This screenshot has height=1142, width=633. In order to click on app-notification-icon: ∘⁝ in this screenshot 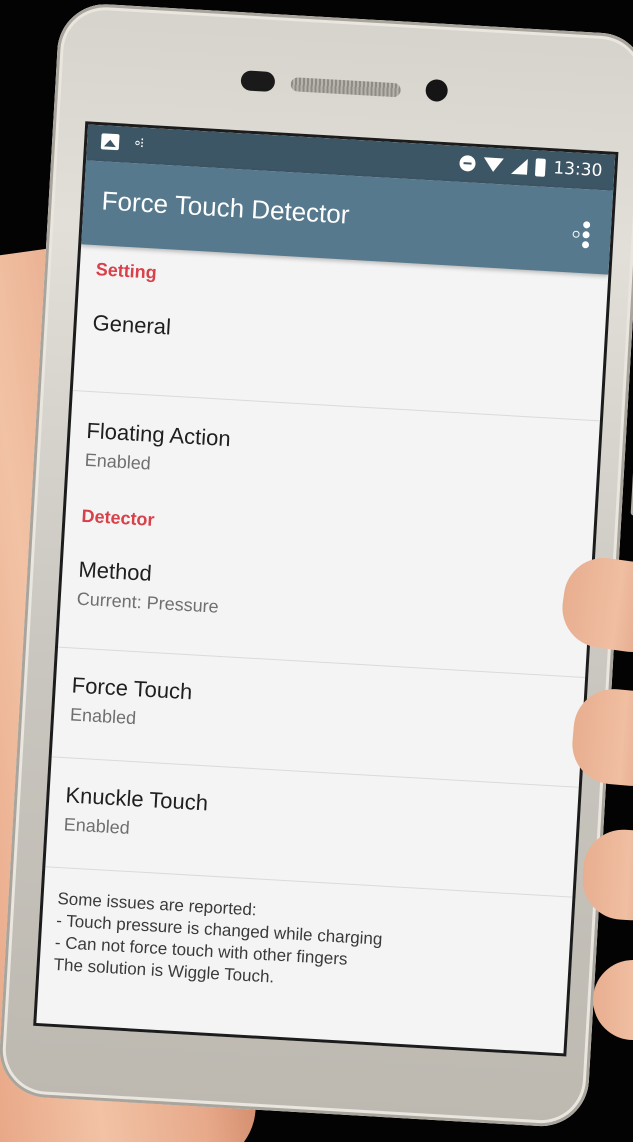, I will do `click(137, 143)`.